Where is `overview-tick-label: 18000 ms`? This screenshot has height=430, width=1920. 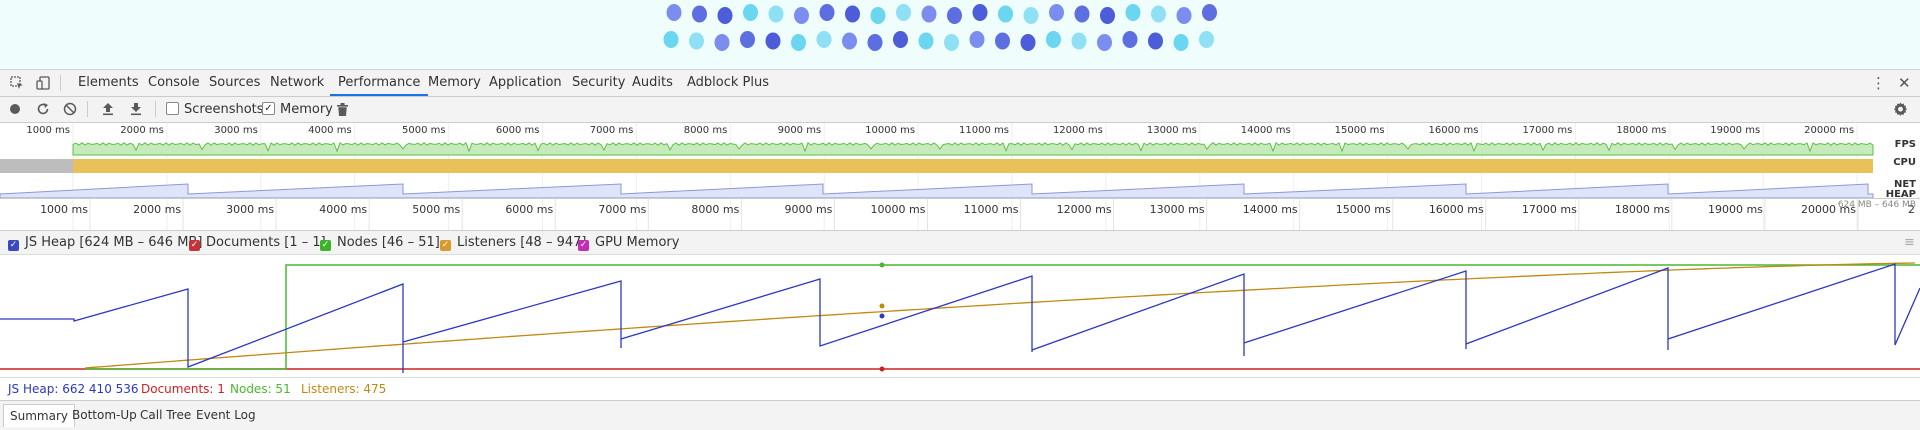 overview-tick-label: 18000 ms is located at coordinates (1641, 130).